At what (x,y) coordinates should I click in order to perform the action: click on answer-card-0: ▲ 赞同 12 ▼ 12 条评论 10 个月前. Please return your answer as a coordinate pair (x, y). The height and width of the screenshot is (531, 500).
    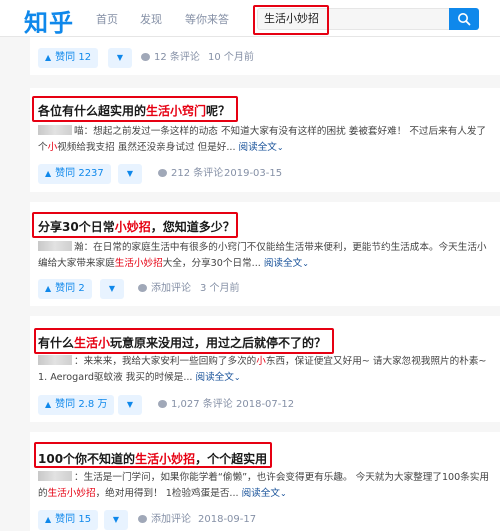
    Looking at the image, I should click on (265, 56).